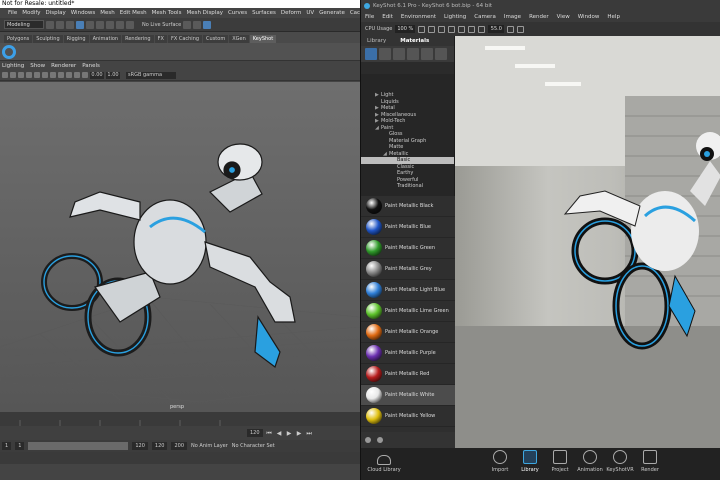  Describe the element at coordinates (97, 75) in the screenshot. I see `exposure-field: 0.00` at that location.